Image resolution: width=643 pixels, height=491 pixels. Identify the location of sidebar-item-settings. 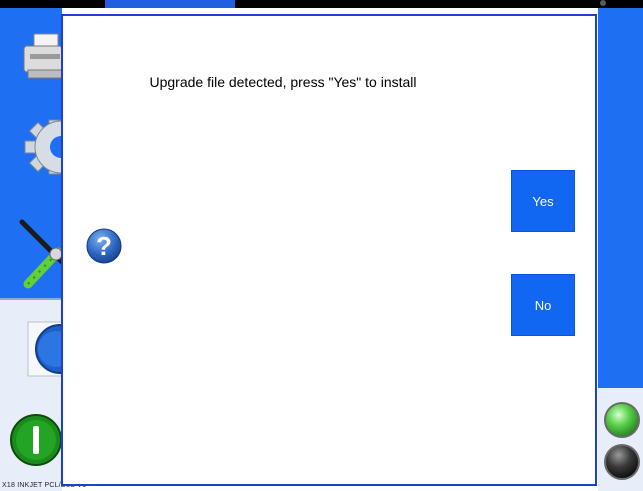
(31, 147).